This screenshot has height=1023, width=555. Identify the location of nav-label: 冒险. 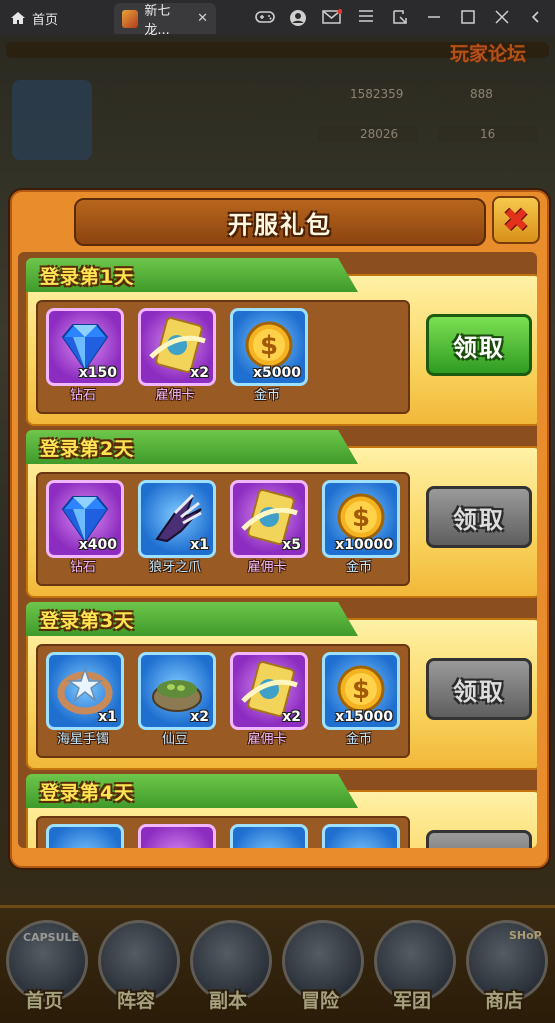
(319, 1001).